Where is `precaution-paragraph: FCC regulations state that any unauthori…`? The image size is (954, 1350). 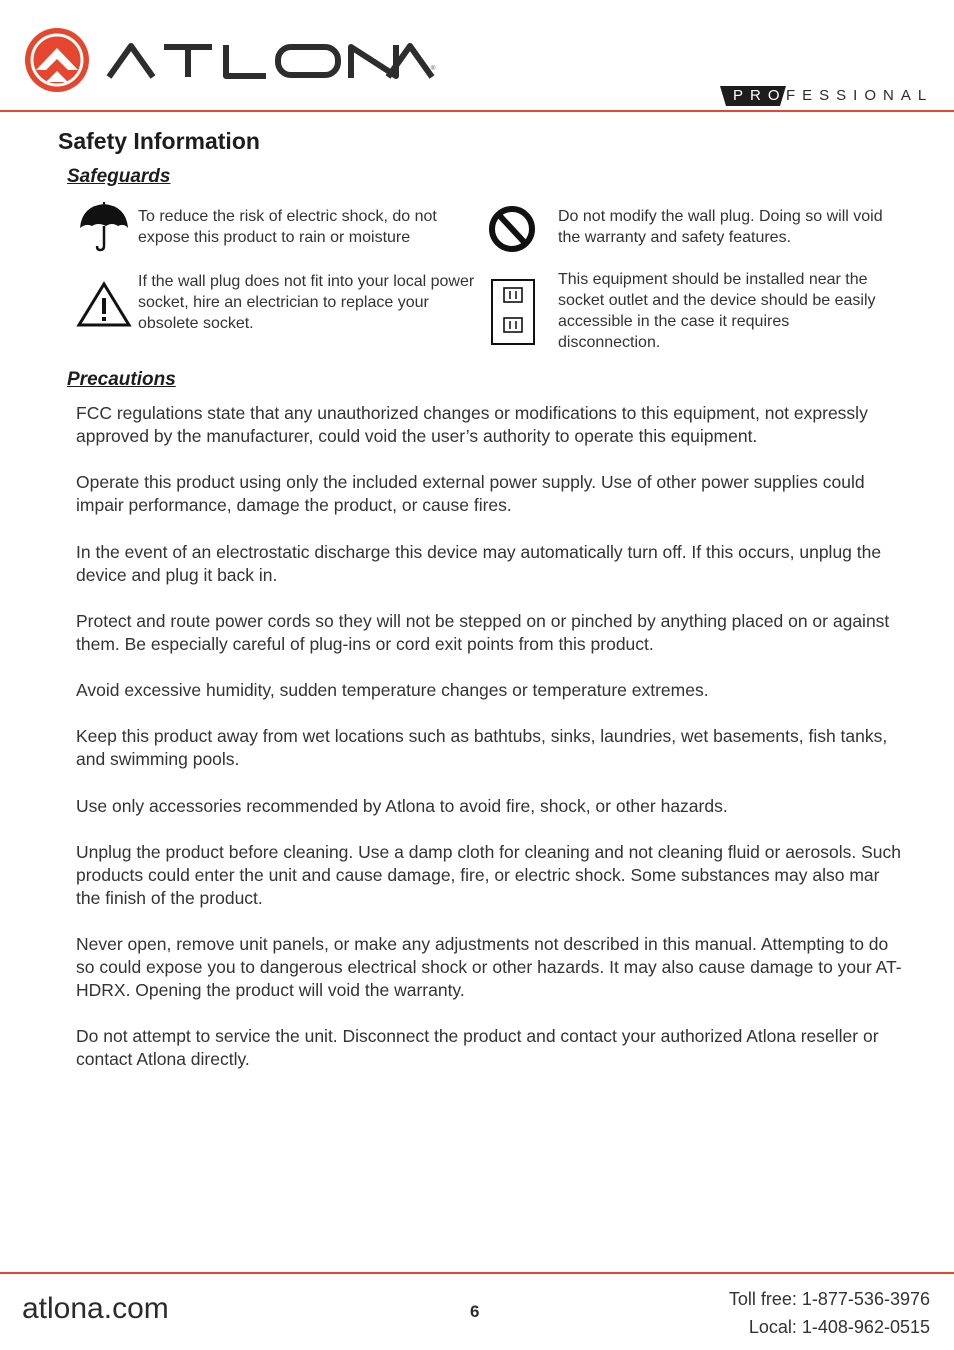
precaution-paragraph: FCC regulations state that any unauthori… is located at coordinates (472, 424).